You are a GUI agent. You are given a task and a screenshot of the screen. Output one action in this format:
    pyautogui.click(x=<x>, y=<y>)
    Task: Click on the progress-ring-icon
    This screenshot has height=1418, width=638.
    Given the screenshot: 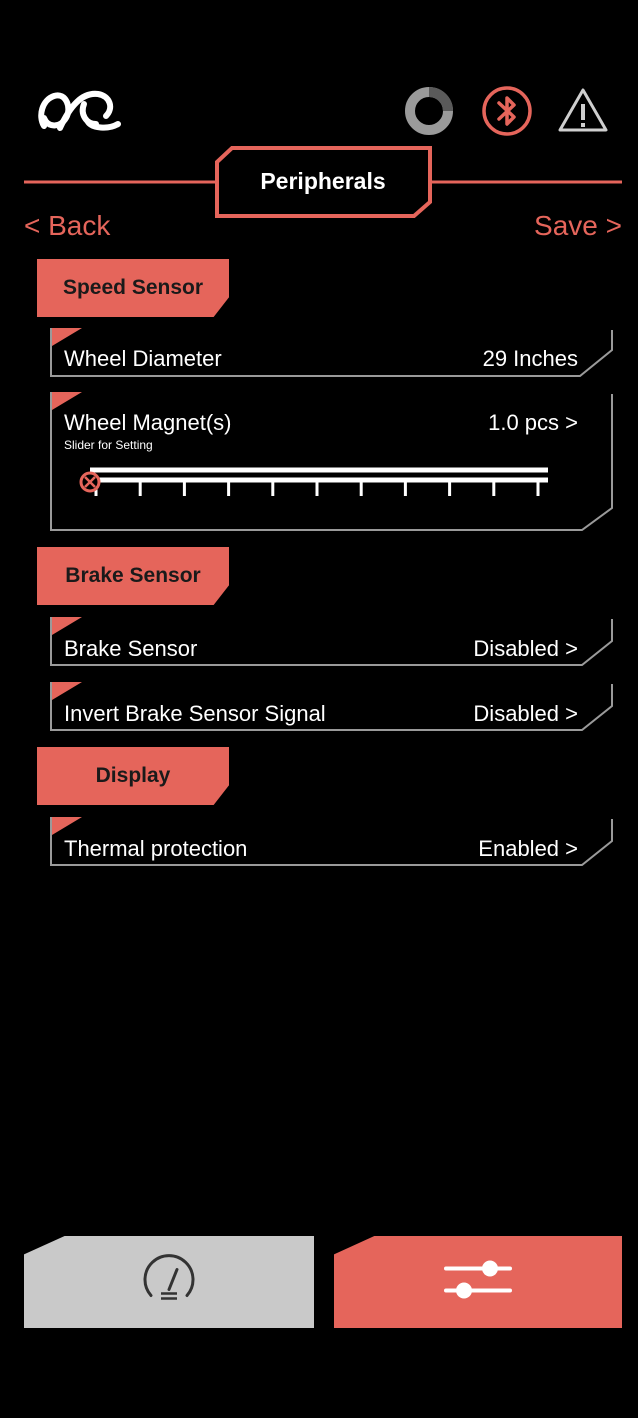 What is the action you would take?
    pyautogui.click(x=429, y=111)
    